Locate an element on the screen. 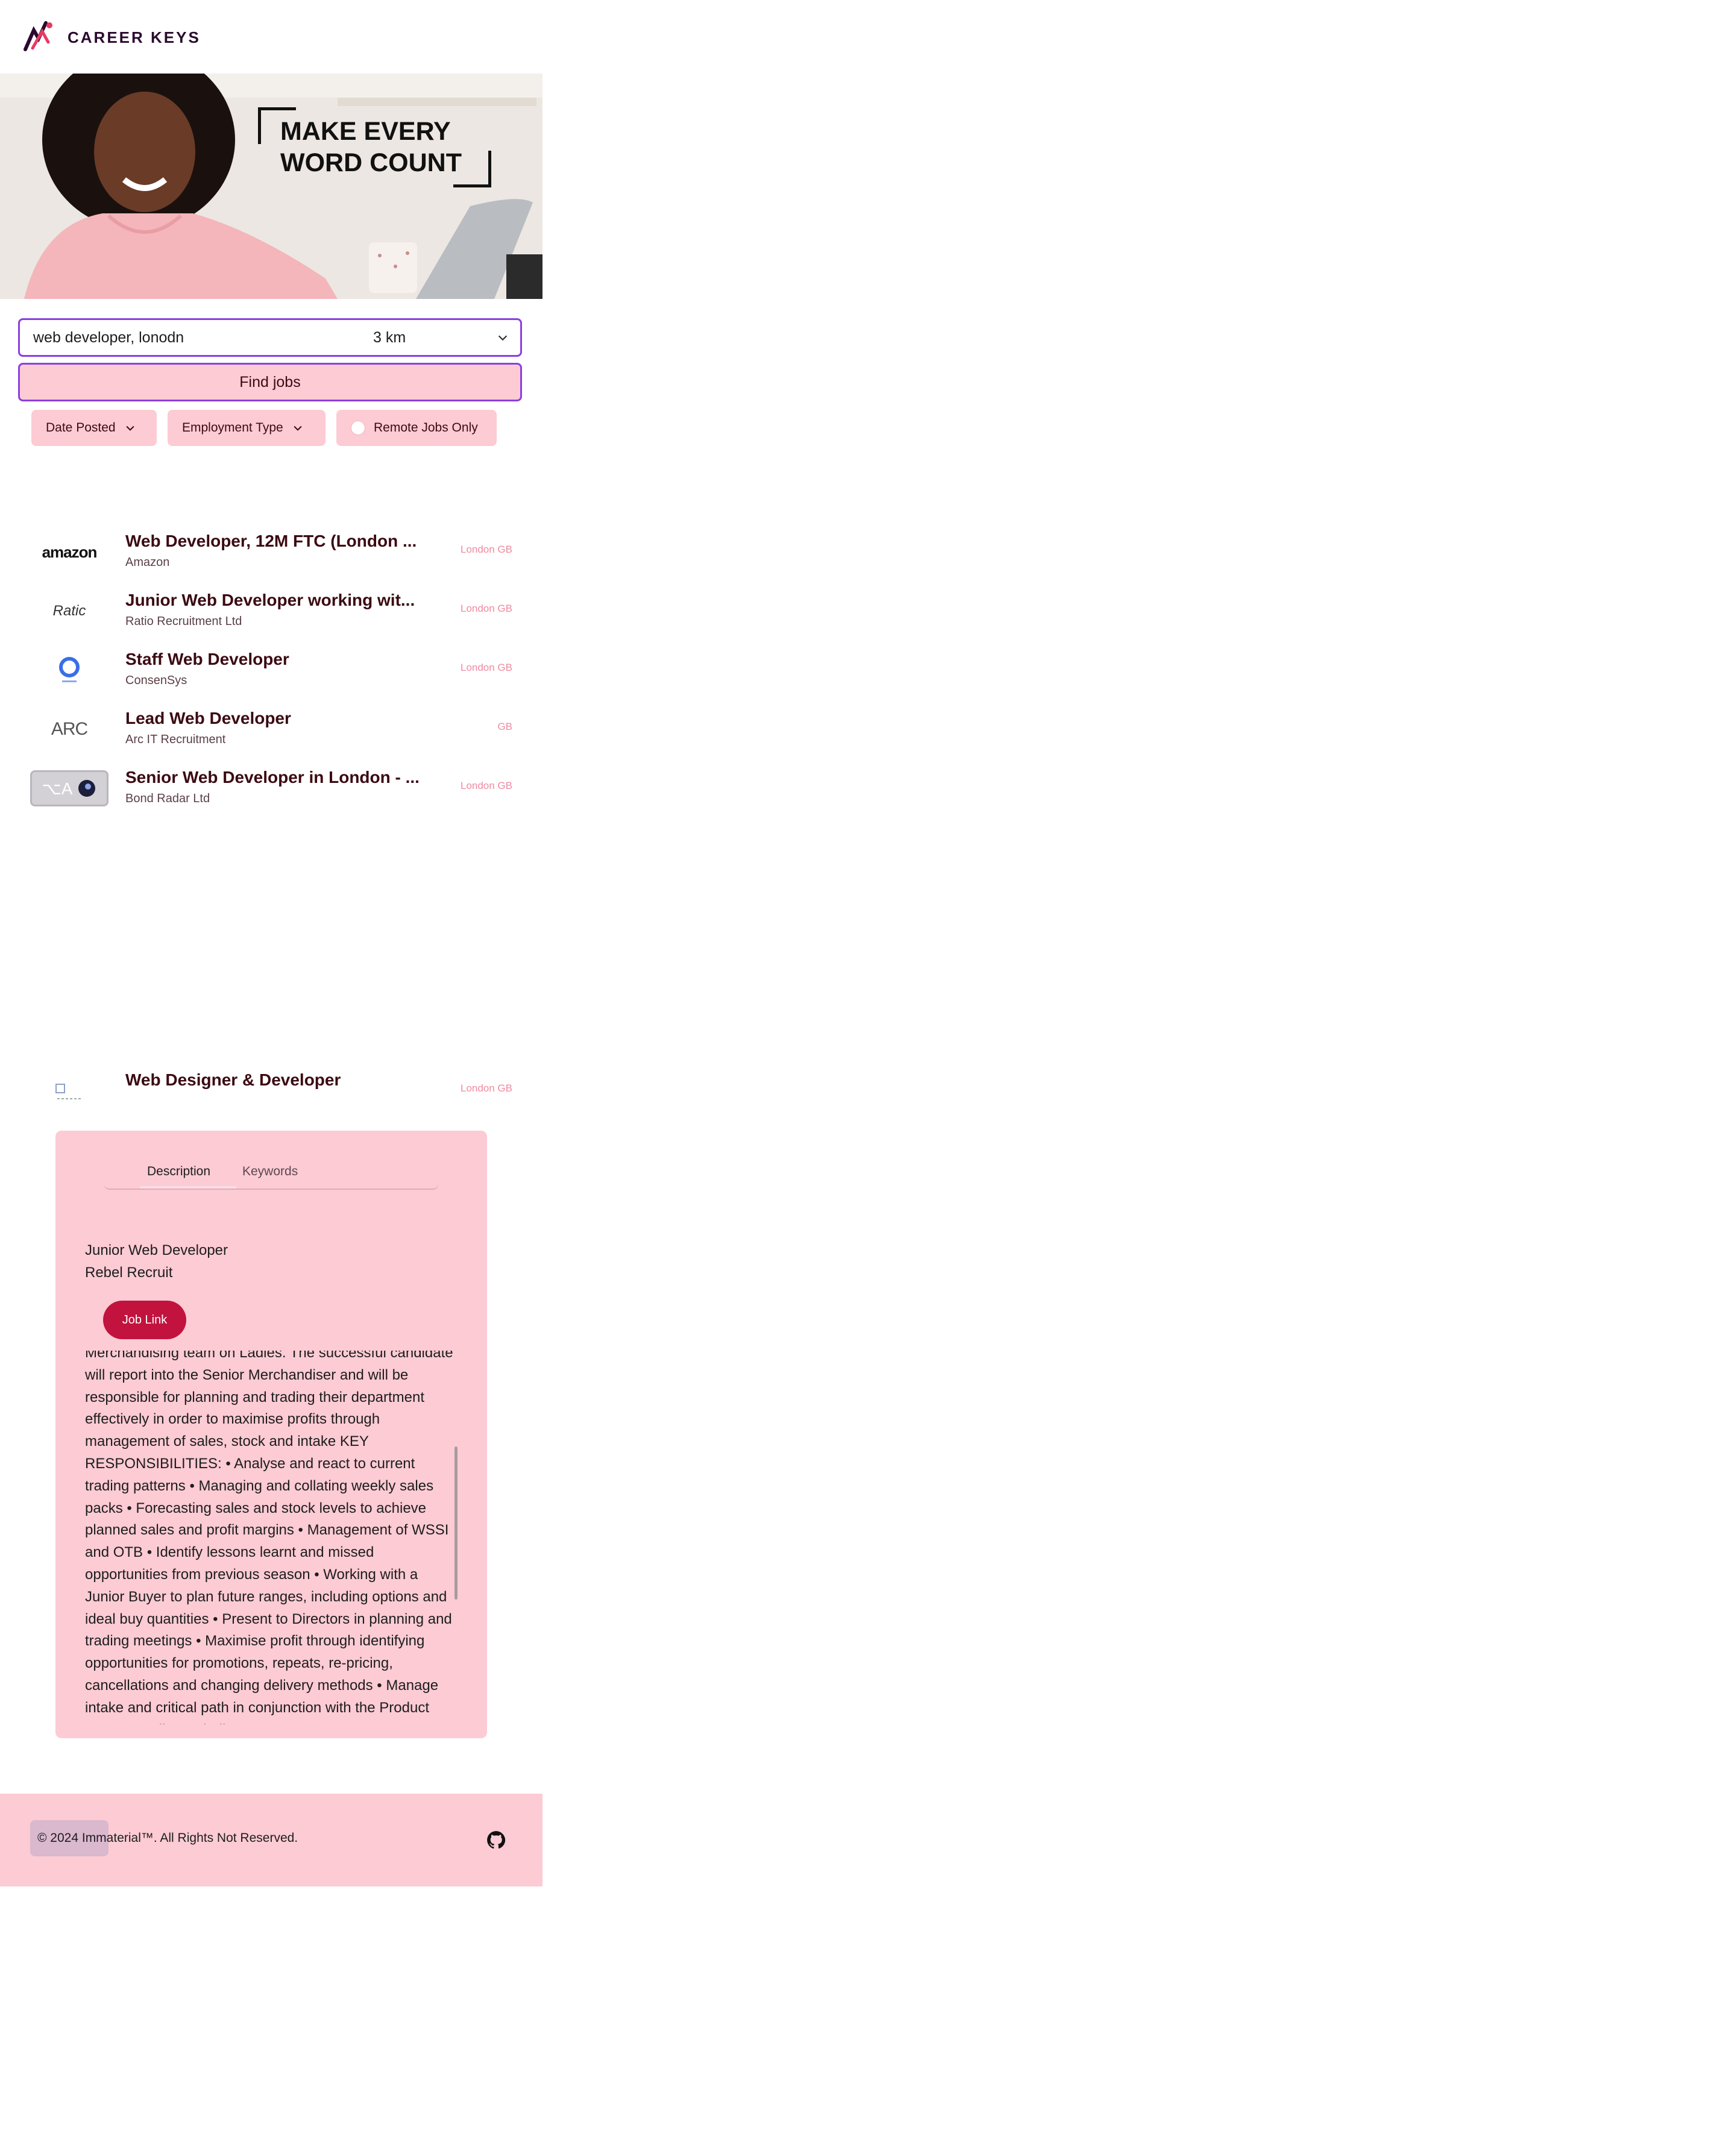 The width and height of the screenshot is (1736, 2142). job-title: Lead Web Developer is located at coordinates (208, 718).